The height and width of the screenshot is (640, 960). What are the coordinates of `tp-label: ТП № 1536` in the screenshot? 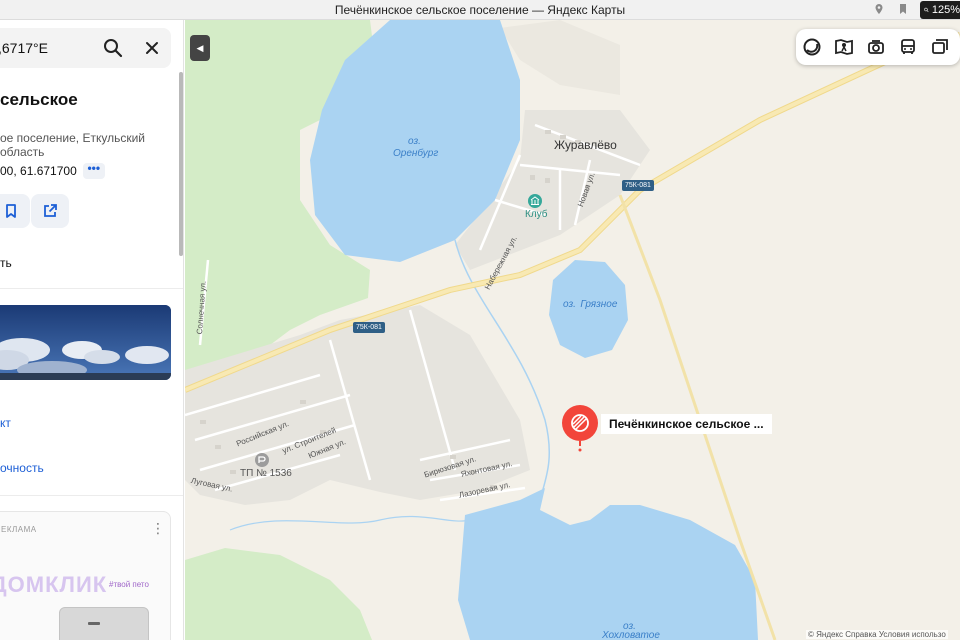 It's located at (266, 473).